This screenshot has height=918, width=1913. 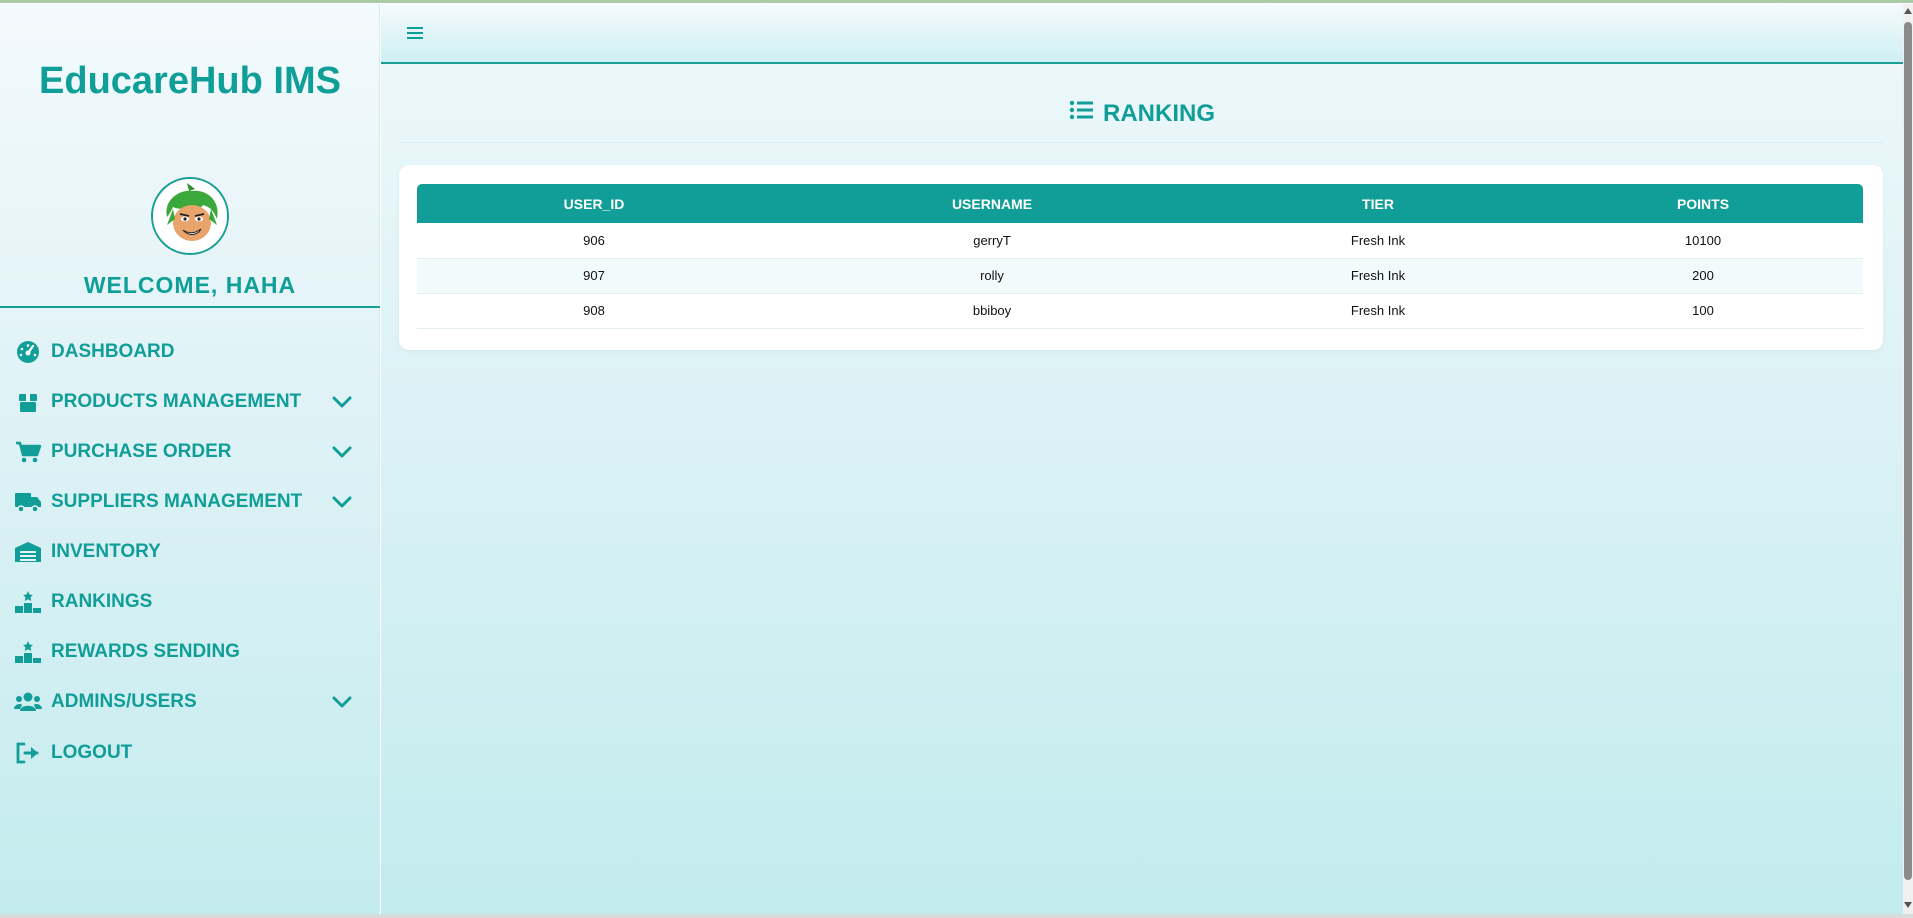 What do you see at coordinates (1142, 142) in the screenshot?
I see `title-divider` at bounding box center [1142, 142].